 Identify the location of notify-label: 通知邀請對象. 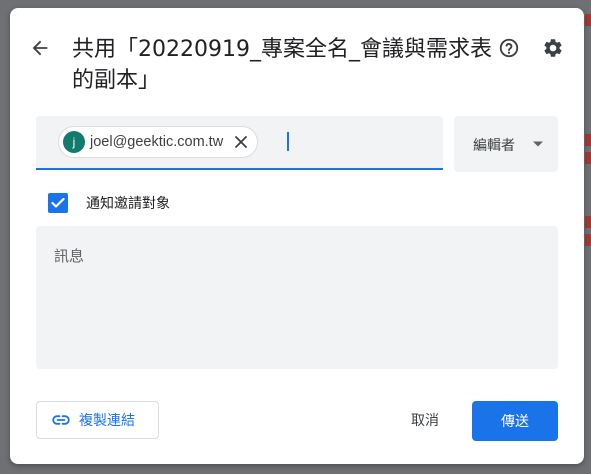
(128, 204).